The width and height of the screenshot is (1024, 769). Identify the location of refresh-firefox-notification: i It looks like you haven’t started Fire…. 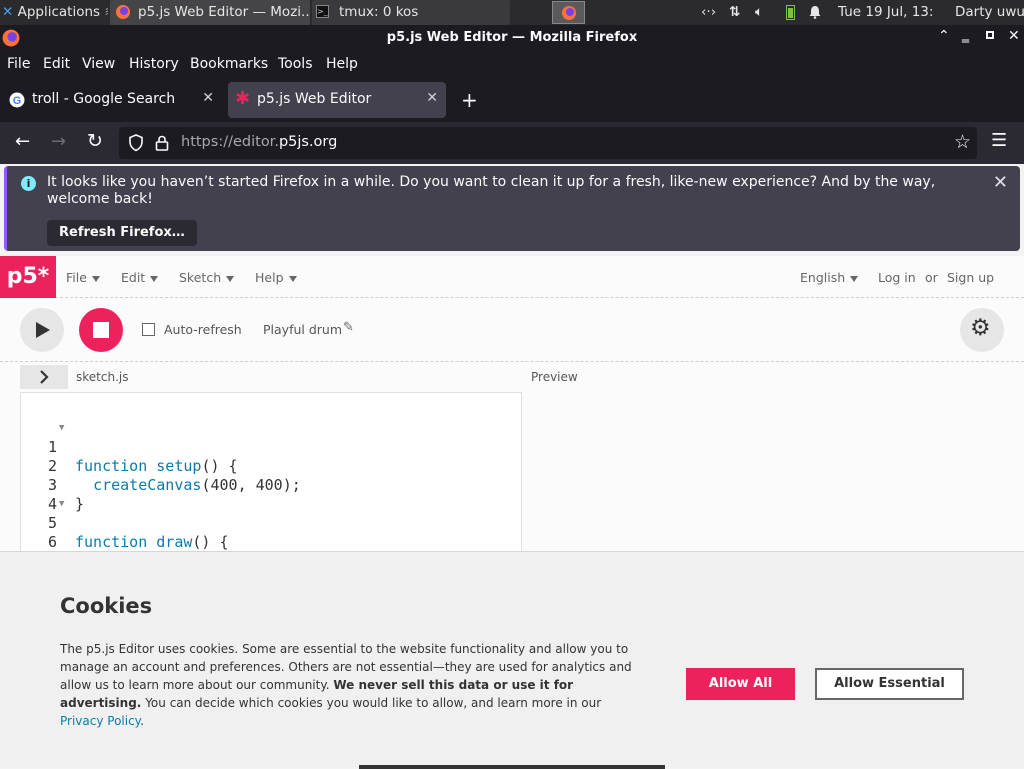
(512, 208).